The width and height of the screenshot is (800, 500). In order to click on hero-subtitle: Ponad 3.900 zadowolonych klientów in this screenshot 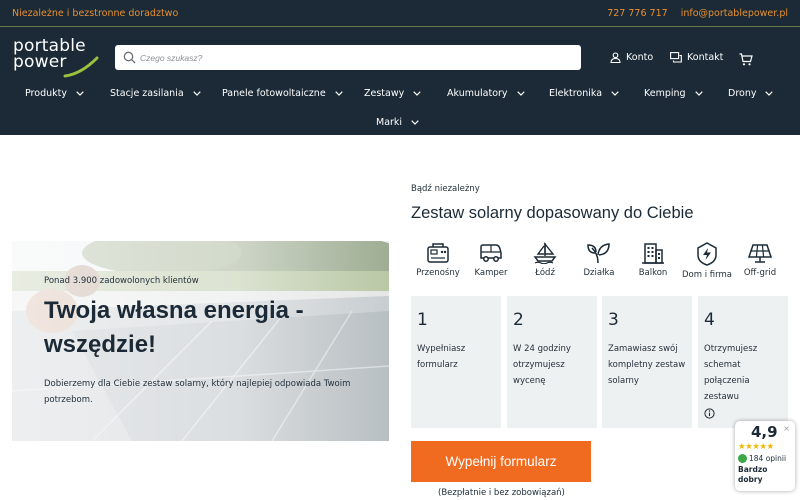, I will do `click(121, 281)`.